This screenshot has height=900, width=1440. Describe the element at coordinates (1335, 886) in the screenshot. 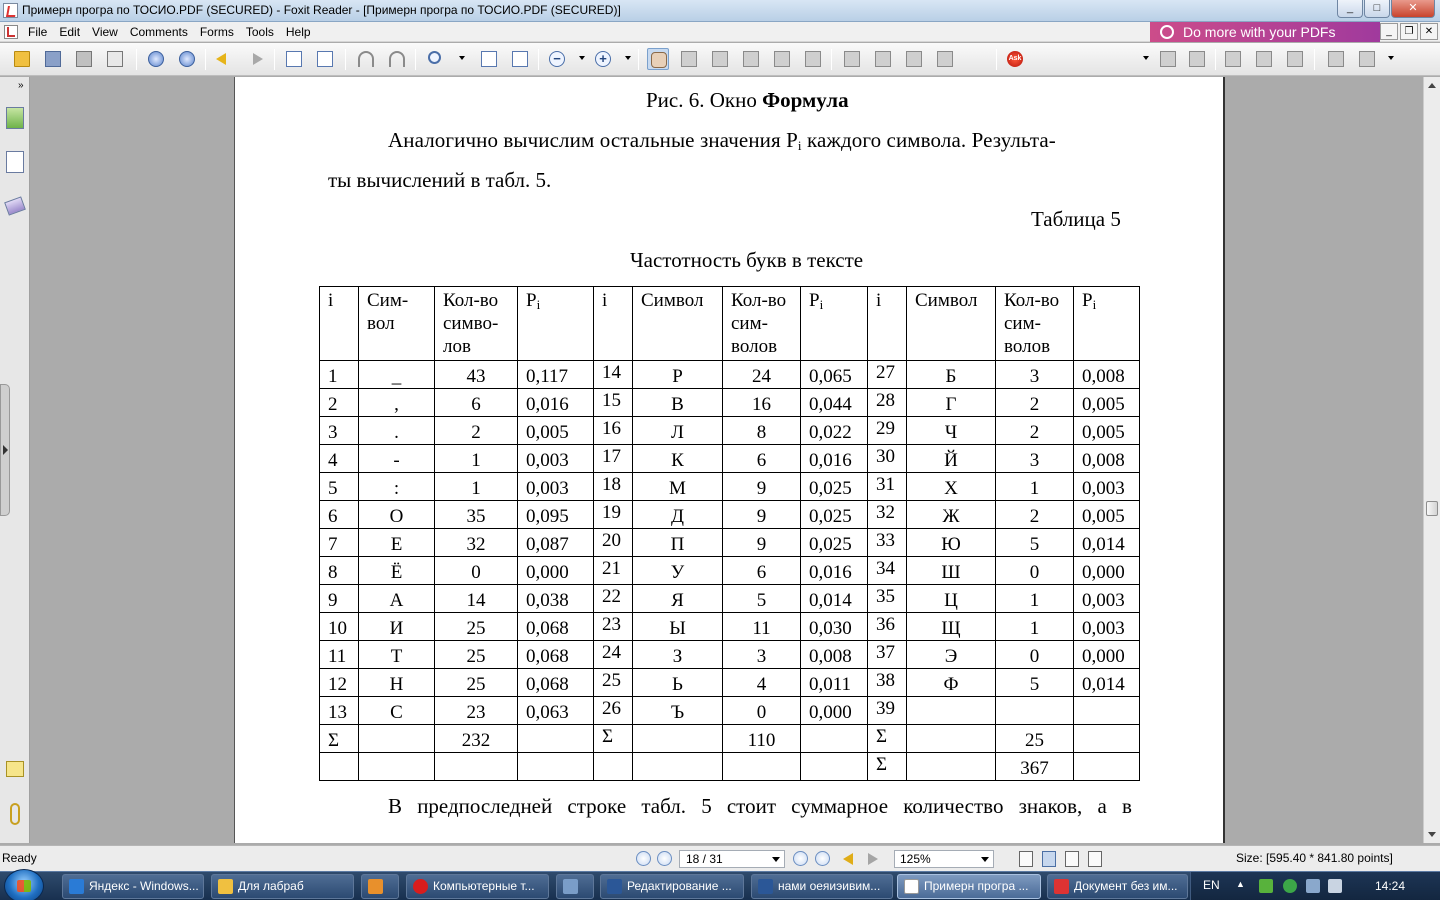

I see `volume-icon` at that location.